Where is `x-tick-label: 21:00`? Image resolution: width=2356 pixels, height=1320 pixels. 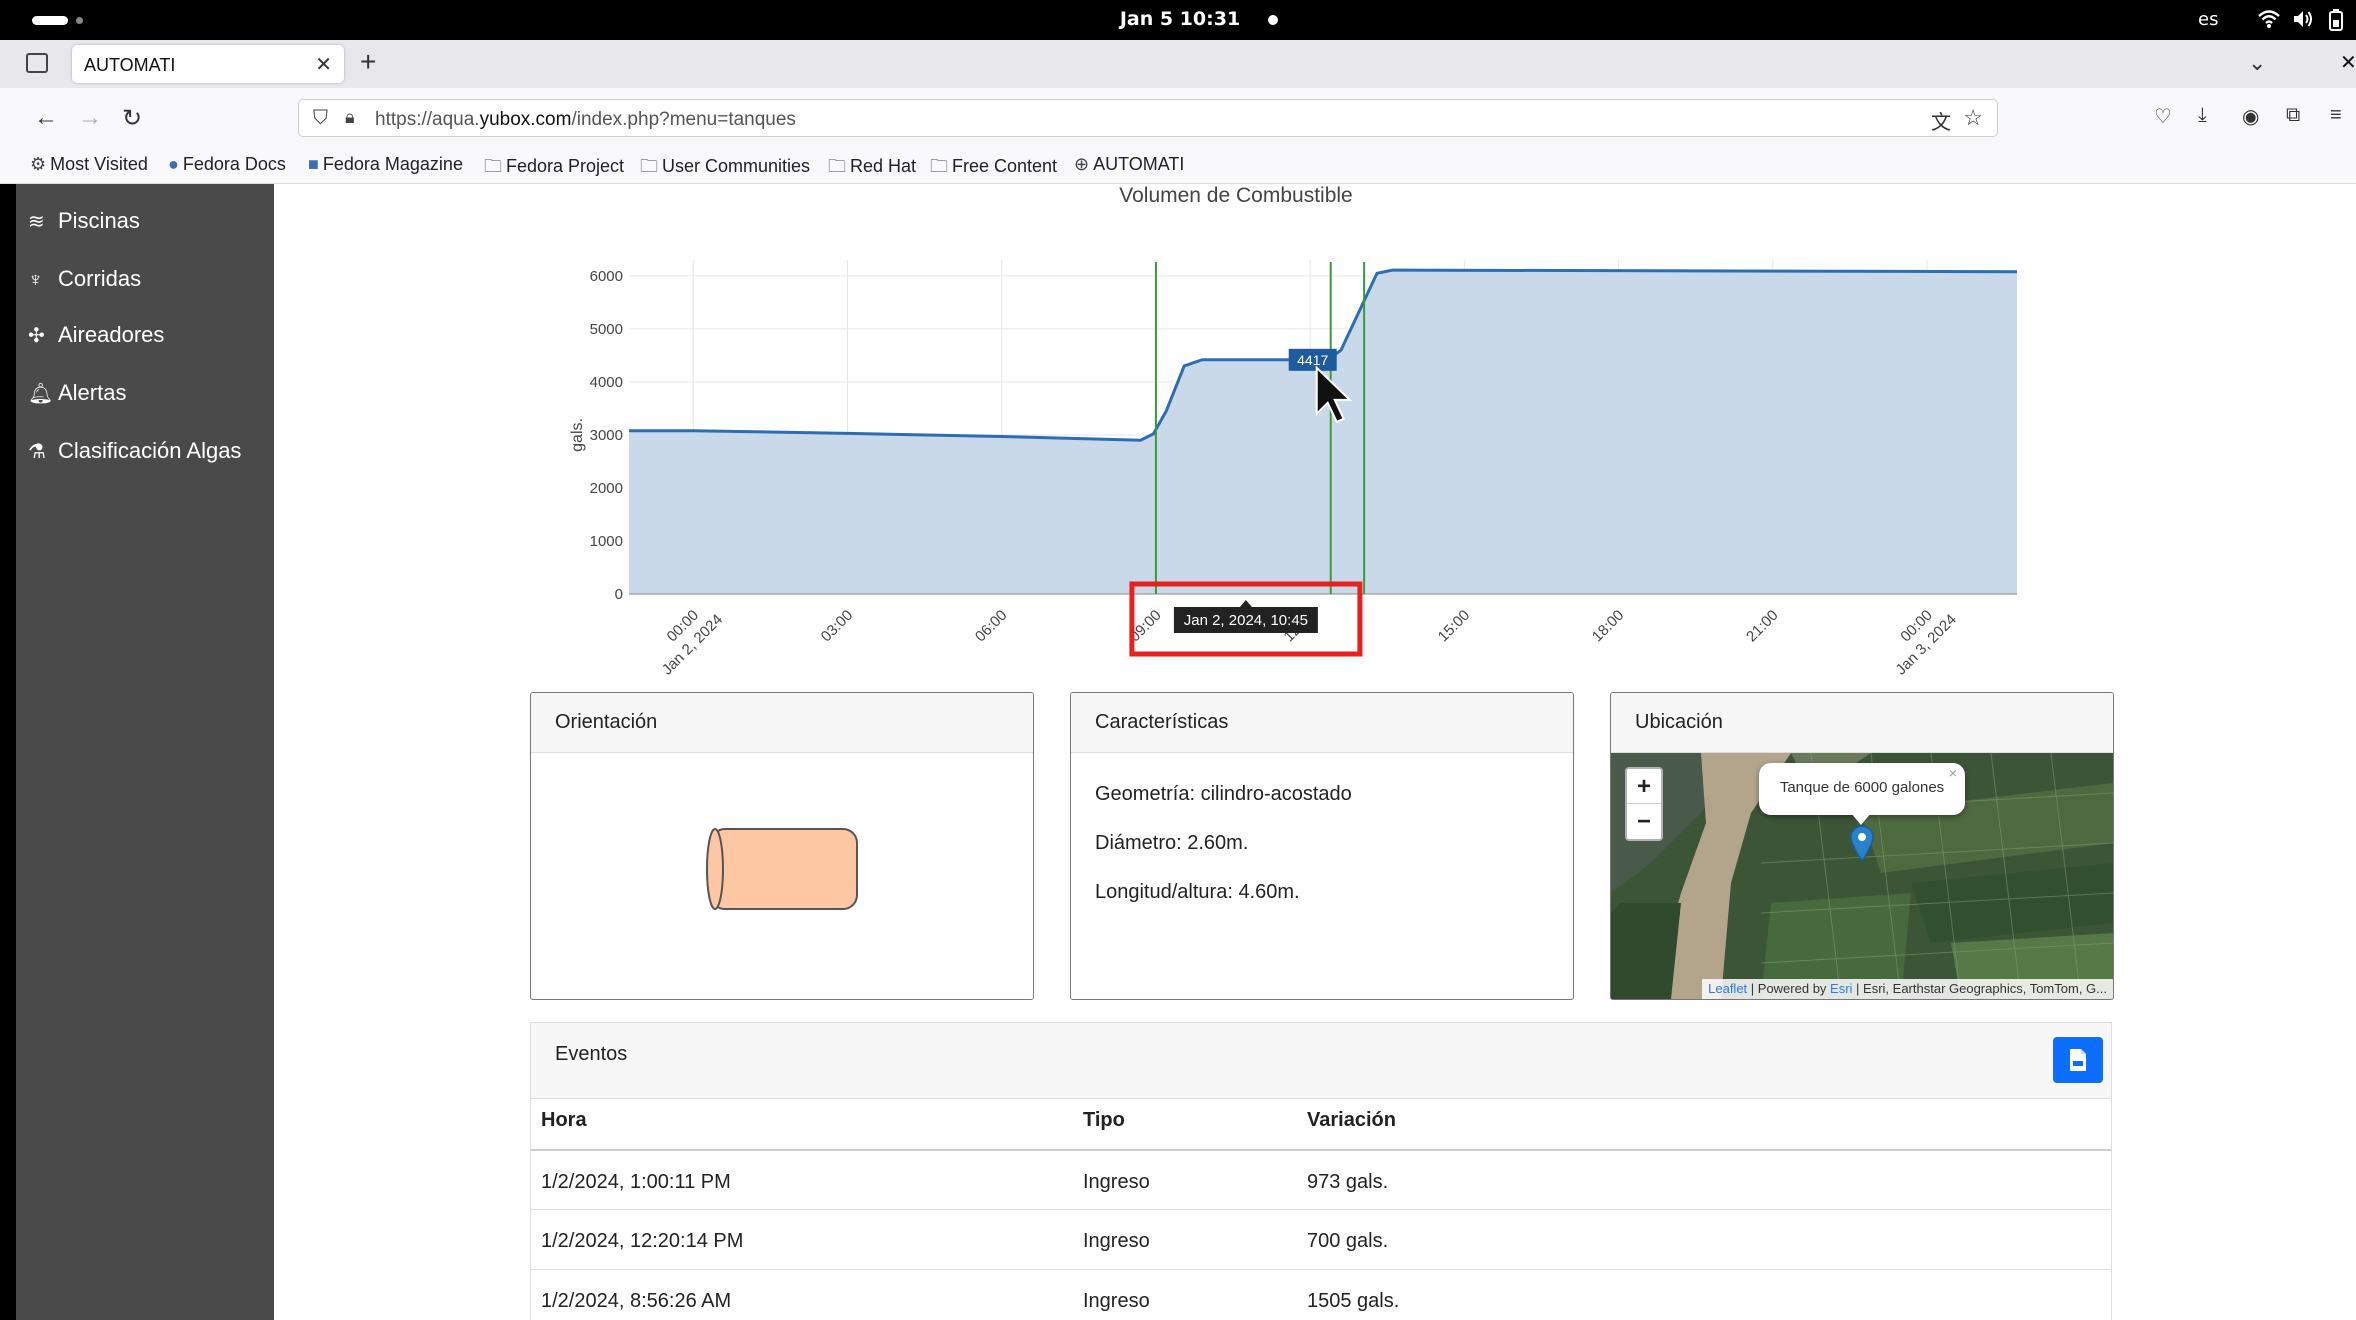 x-tick-label: 21:00 is located at coordinates (1762, 626).